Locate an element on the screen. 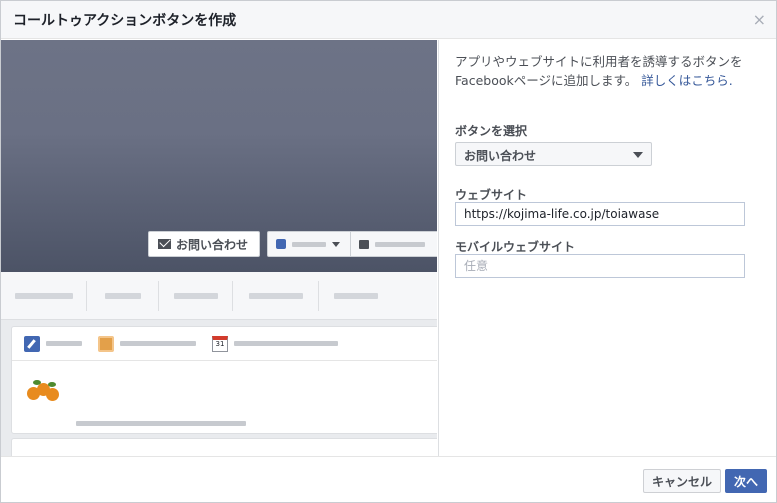  composer-photo is located at coordinates (147, 343).